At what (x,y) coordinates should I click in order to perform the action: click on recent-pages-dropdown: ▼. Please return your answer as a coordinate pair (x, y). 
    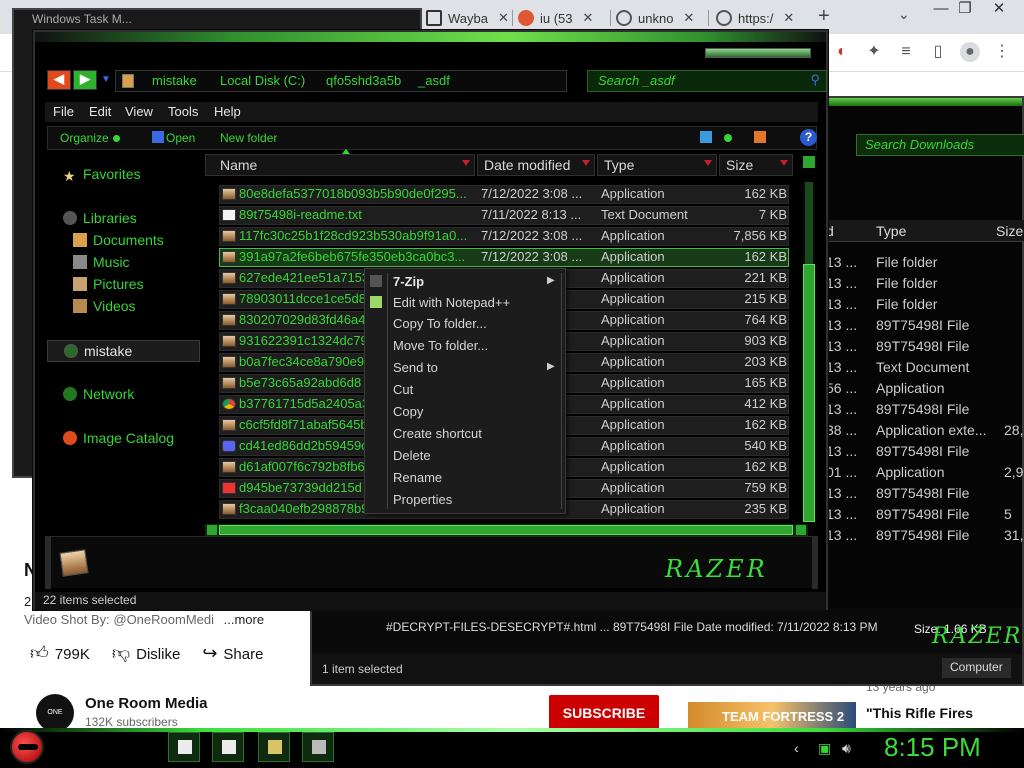
    Looking at the image, I should click on (106, 79).